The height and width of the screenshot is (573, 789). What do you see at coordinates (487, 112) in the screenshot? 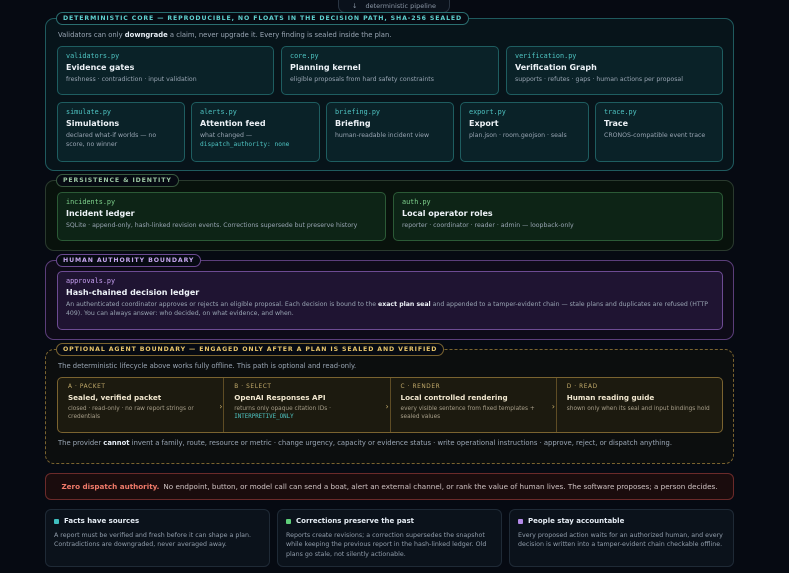
I see `file-name: export.py` at bounding box center [487, 112].